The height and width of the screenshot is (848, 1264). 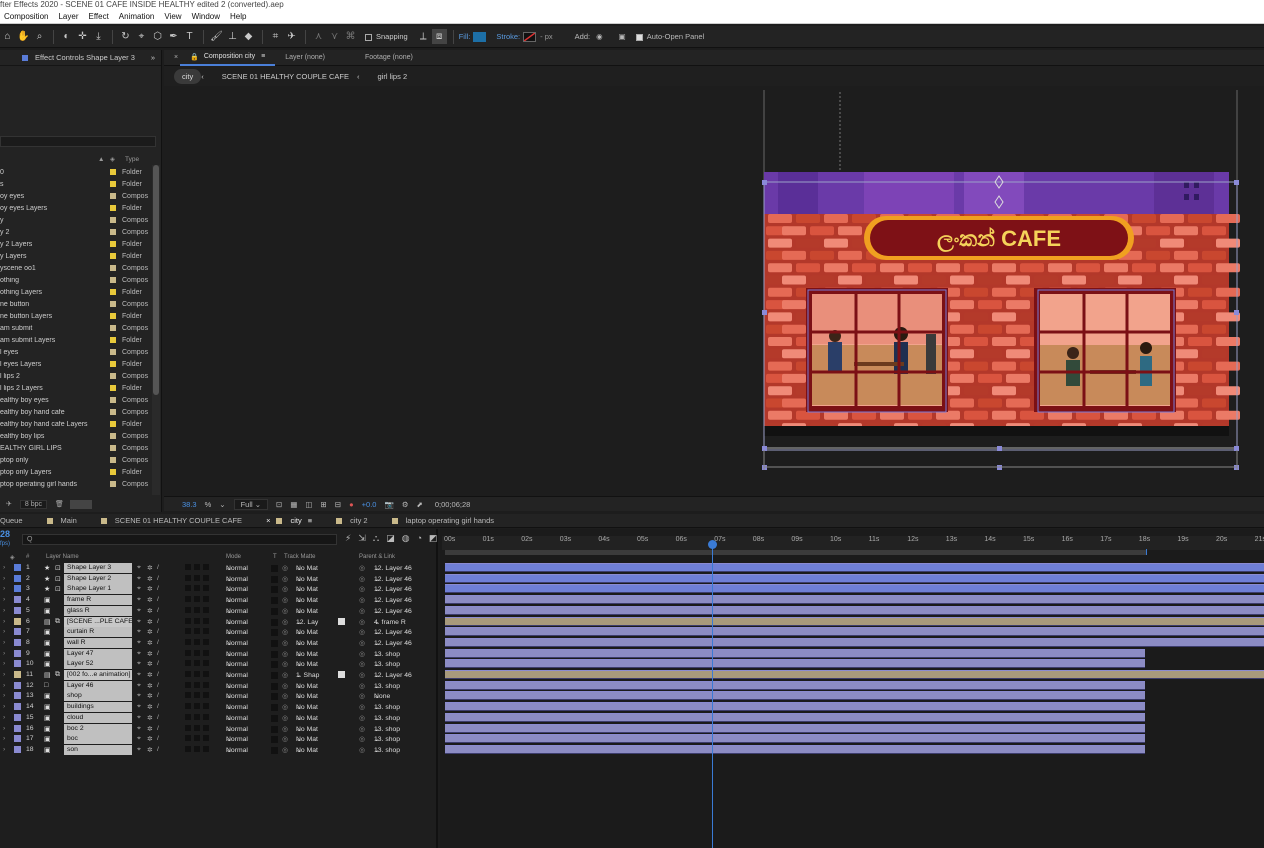 What do you see at coordinates (219, 696) in the screenshot?
I see `layer-row: › 13 ▣ shop ⌖ ✲ / Normal ⌄ ◎ No Mat ⌄ ◎ None ⌄` at bounding box center [219, 696].